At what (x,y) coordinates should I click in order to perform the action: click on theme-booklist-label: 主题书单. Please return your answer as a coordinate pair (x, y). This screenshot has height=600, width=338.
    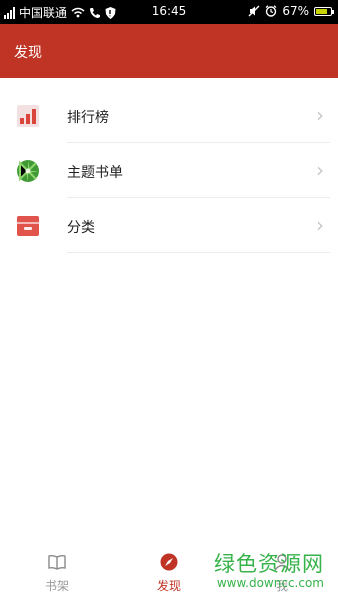
    Looking at the image, I should click on (95, 173).